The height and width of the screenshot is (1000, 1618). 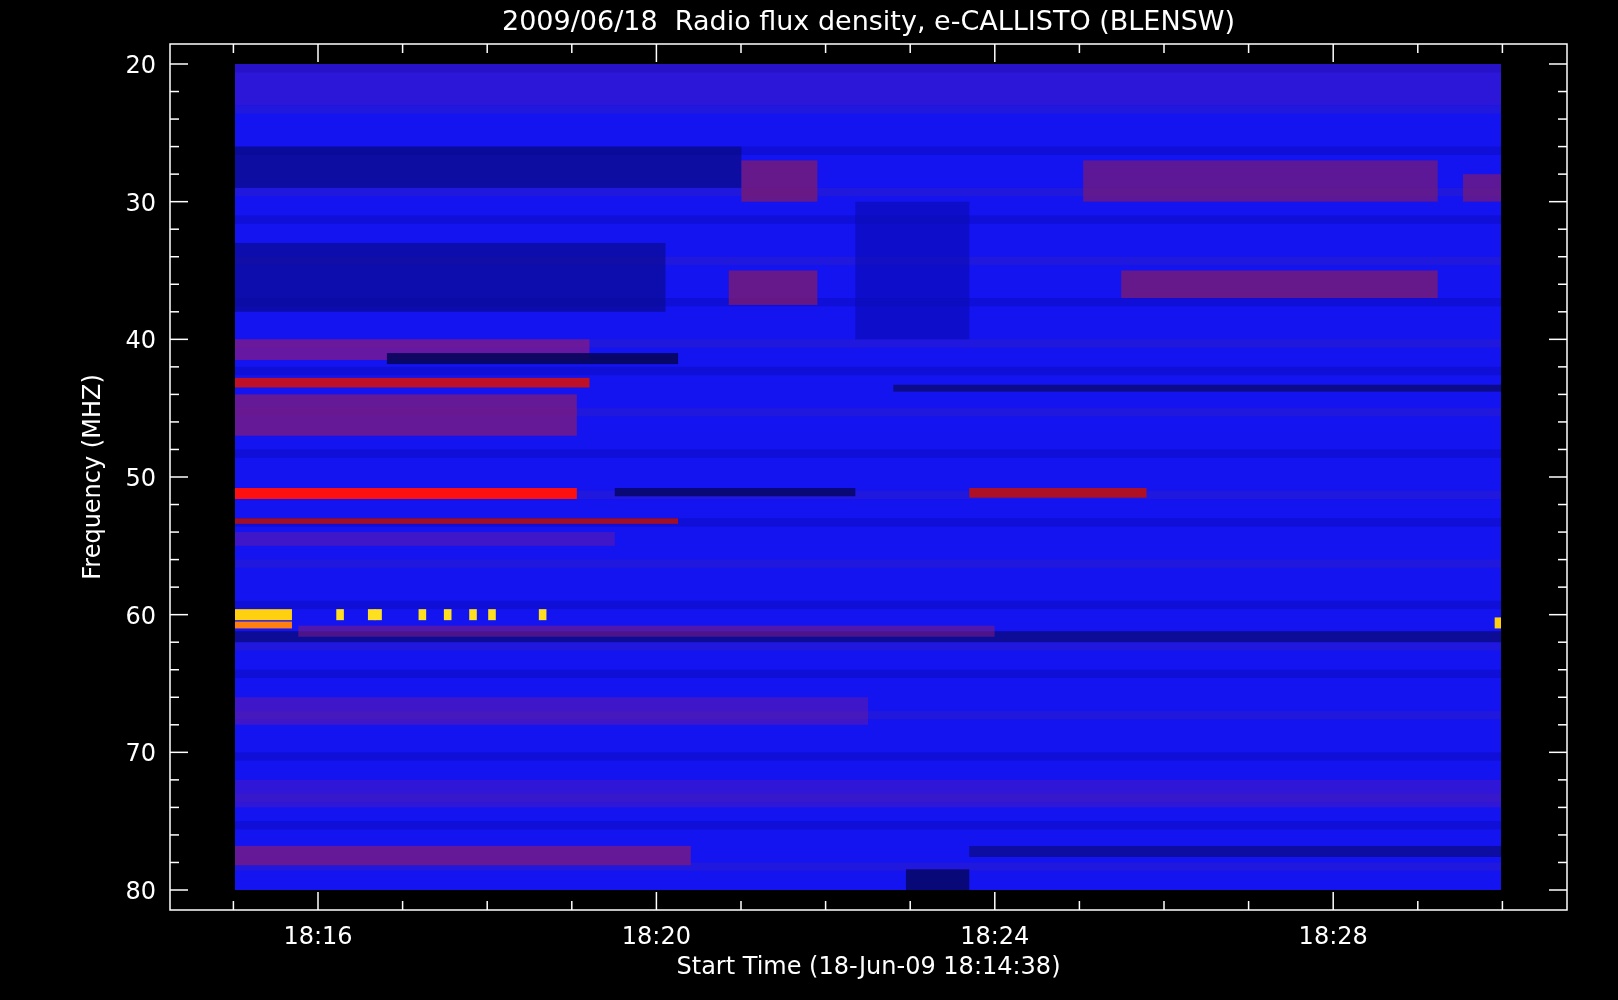 I want to click on axis-label: Frequency (MHZ), so click(x=92, y=477).